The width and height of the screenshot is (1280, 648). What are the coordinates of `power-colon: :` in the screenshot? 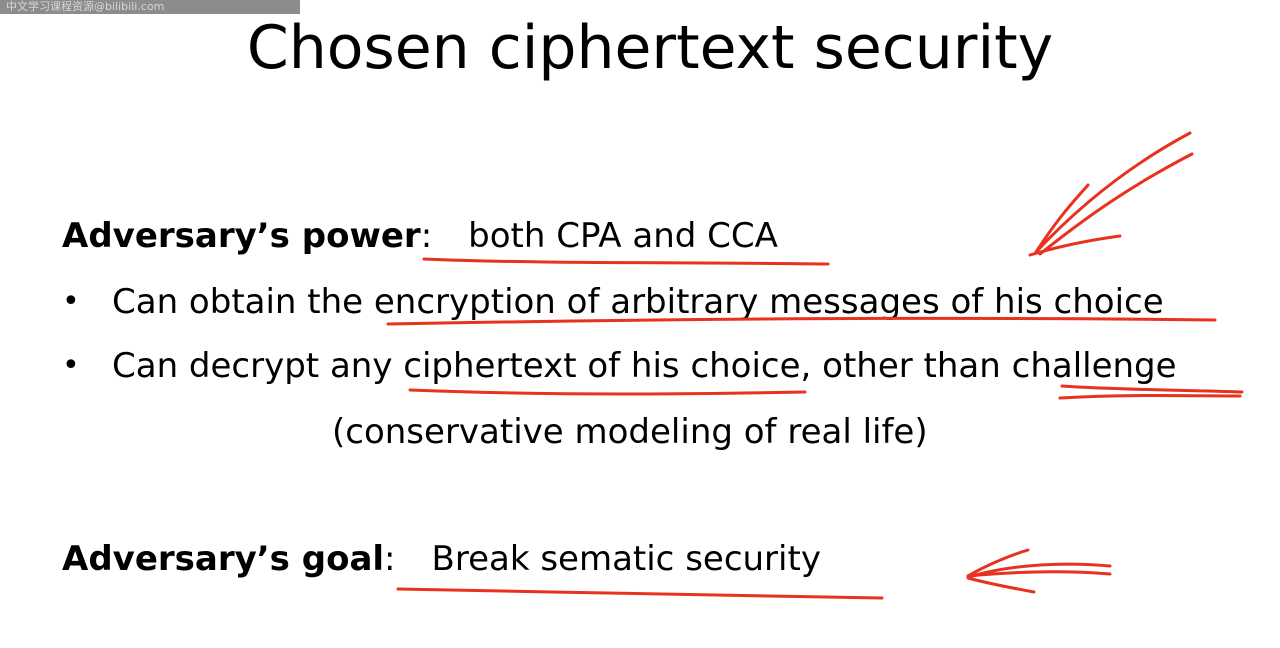 It's located at (426, 236).